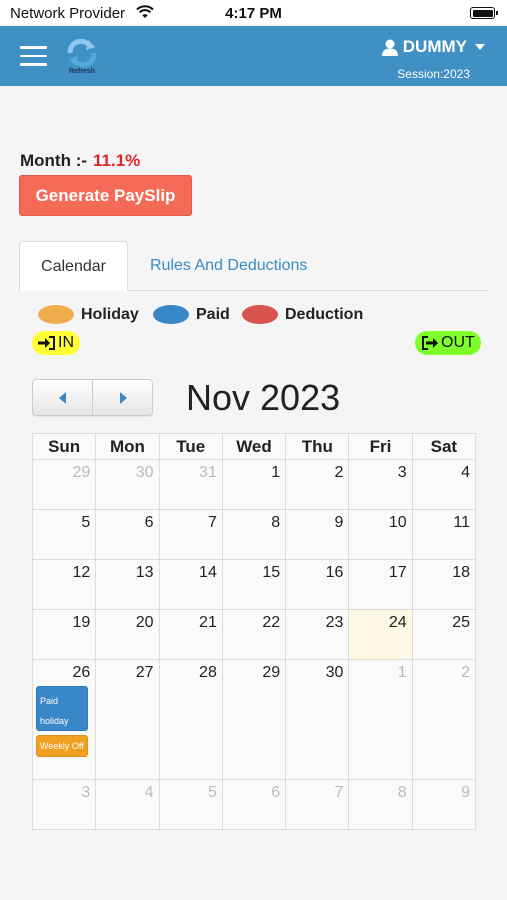  What do you see at coordinates (190, 634) in the screenshot?
I see `calendar-day: 21` at bounding box center [190, 634].